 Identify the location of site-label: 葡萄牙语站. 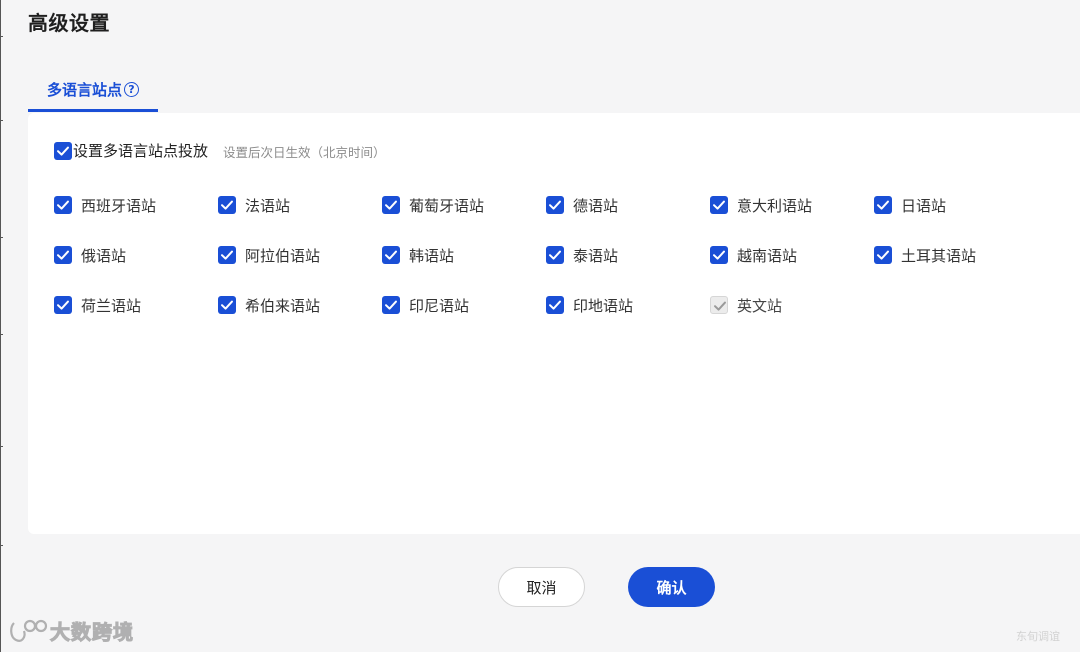
(446, 205).